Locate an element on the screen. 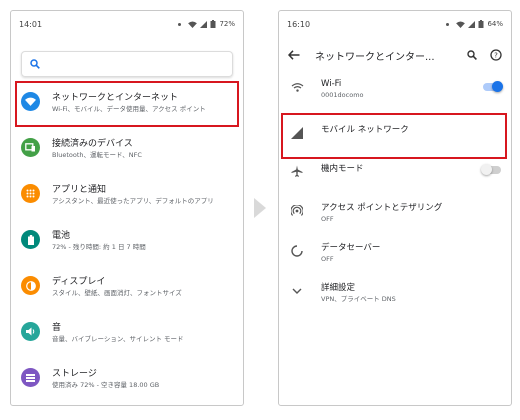 This screenshot has height=420, width=520. settings-item-title: アプリと通知 is located at coordinates (79, 190).